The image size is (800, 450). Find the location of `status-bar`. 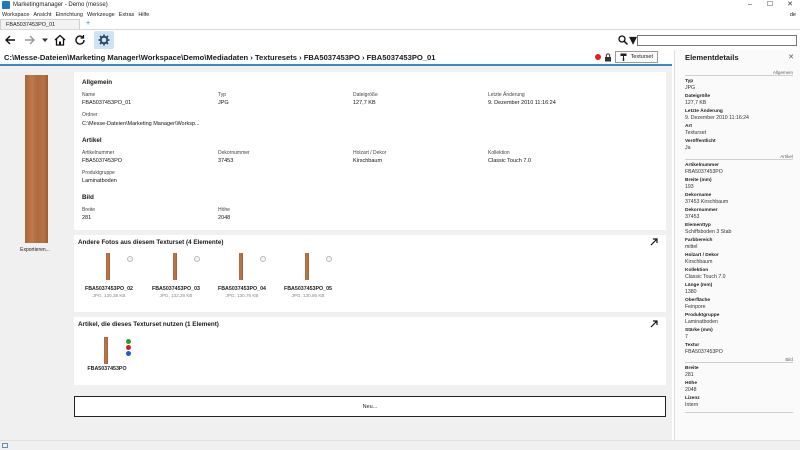

status-bar is located at coordinates (400, 445).